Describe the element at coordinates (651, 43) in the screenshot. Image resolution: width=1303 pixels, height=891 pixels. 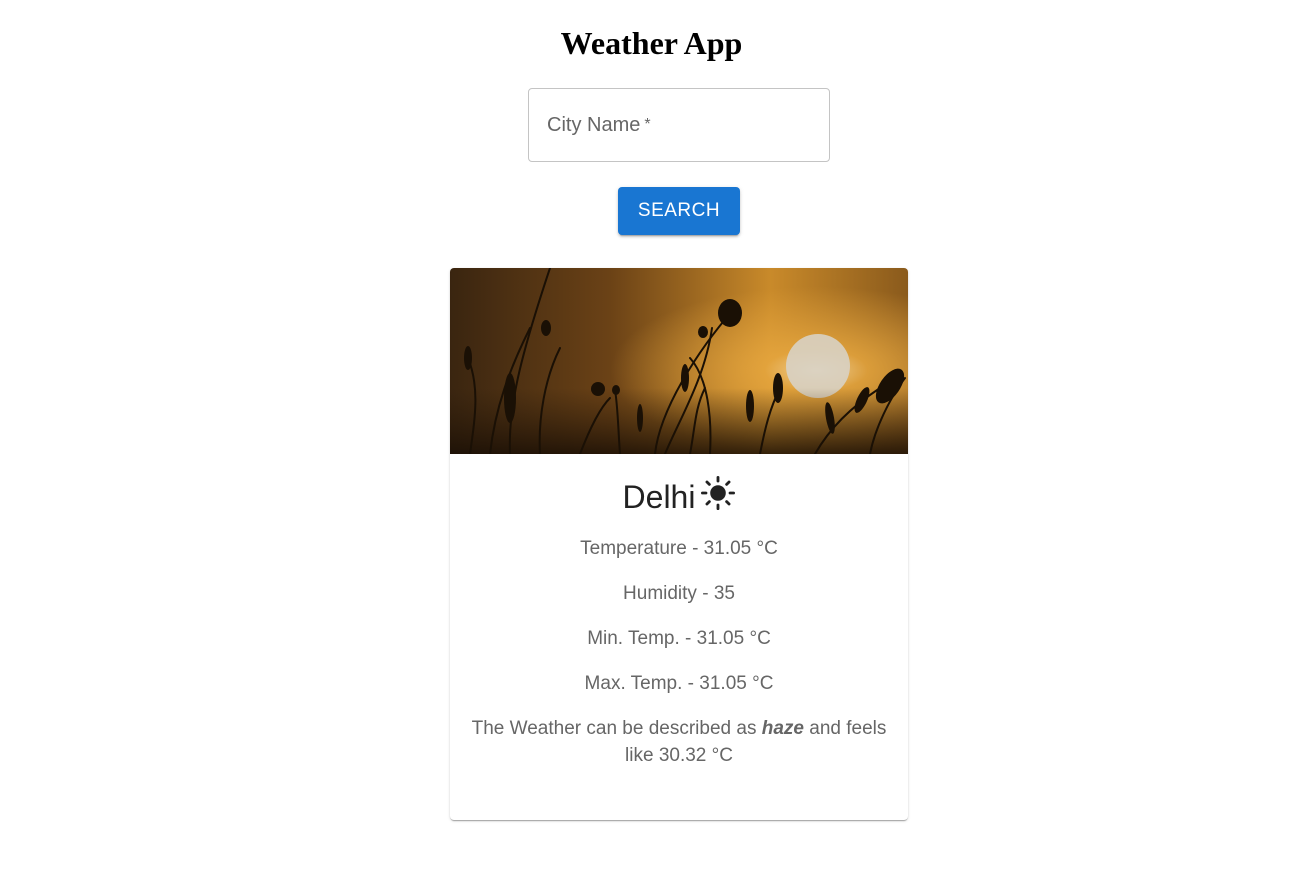
I see `page-title: Weather App` at that location.